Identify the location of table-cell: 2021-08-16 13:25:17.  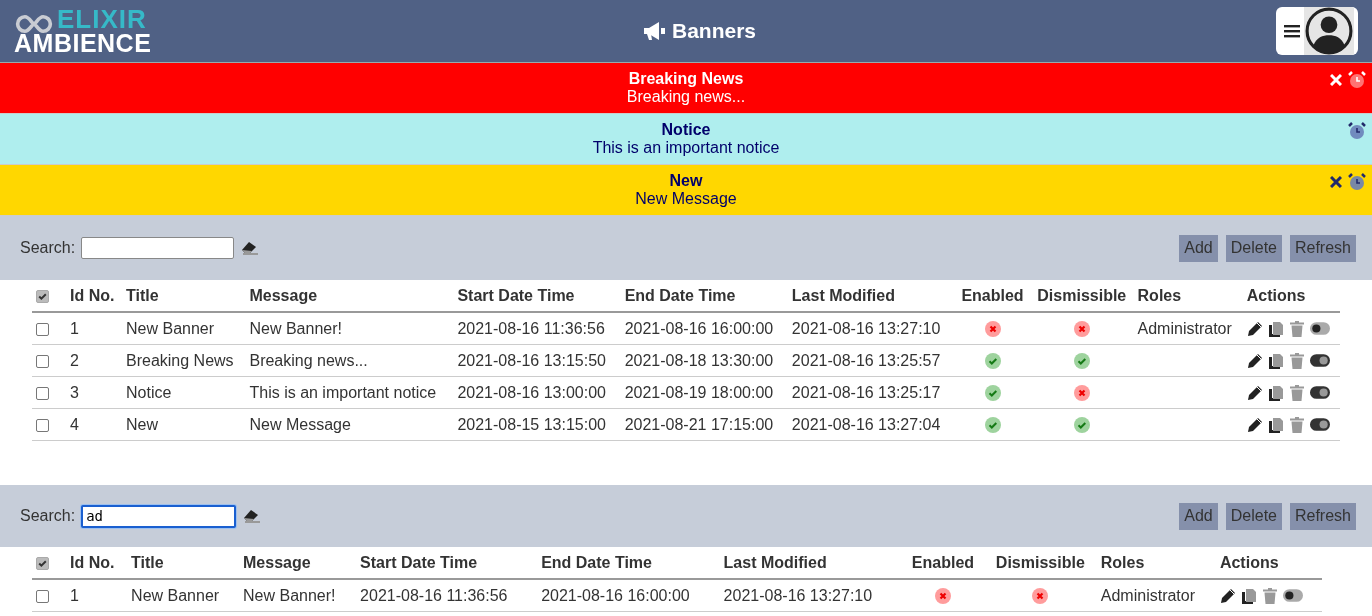
(866, 392).